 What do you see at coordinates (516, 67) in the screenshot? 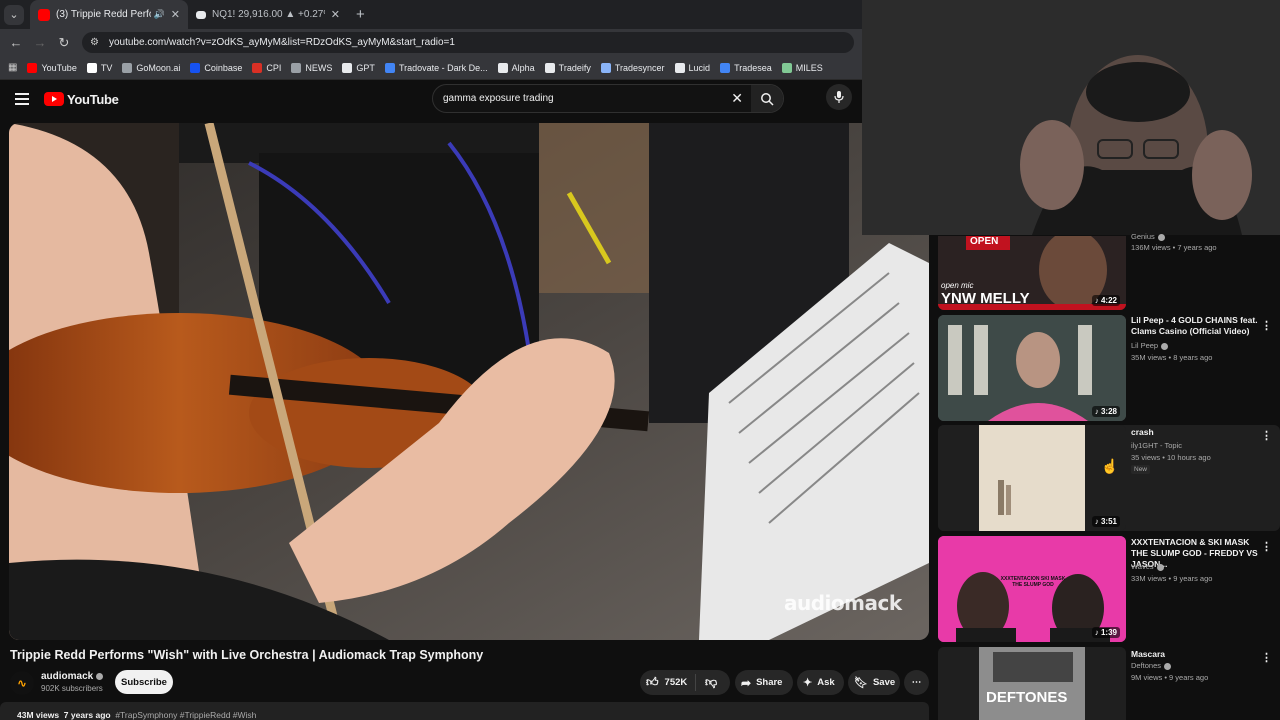
I see `bookmark-item: Alpha` at bounding box center [516, 67].